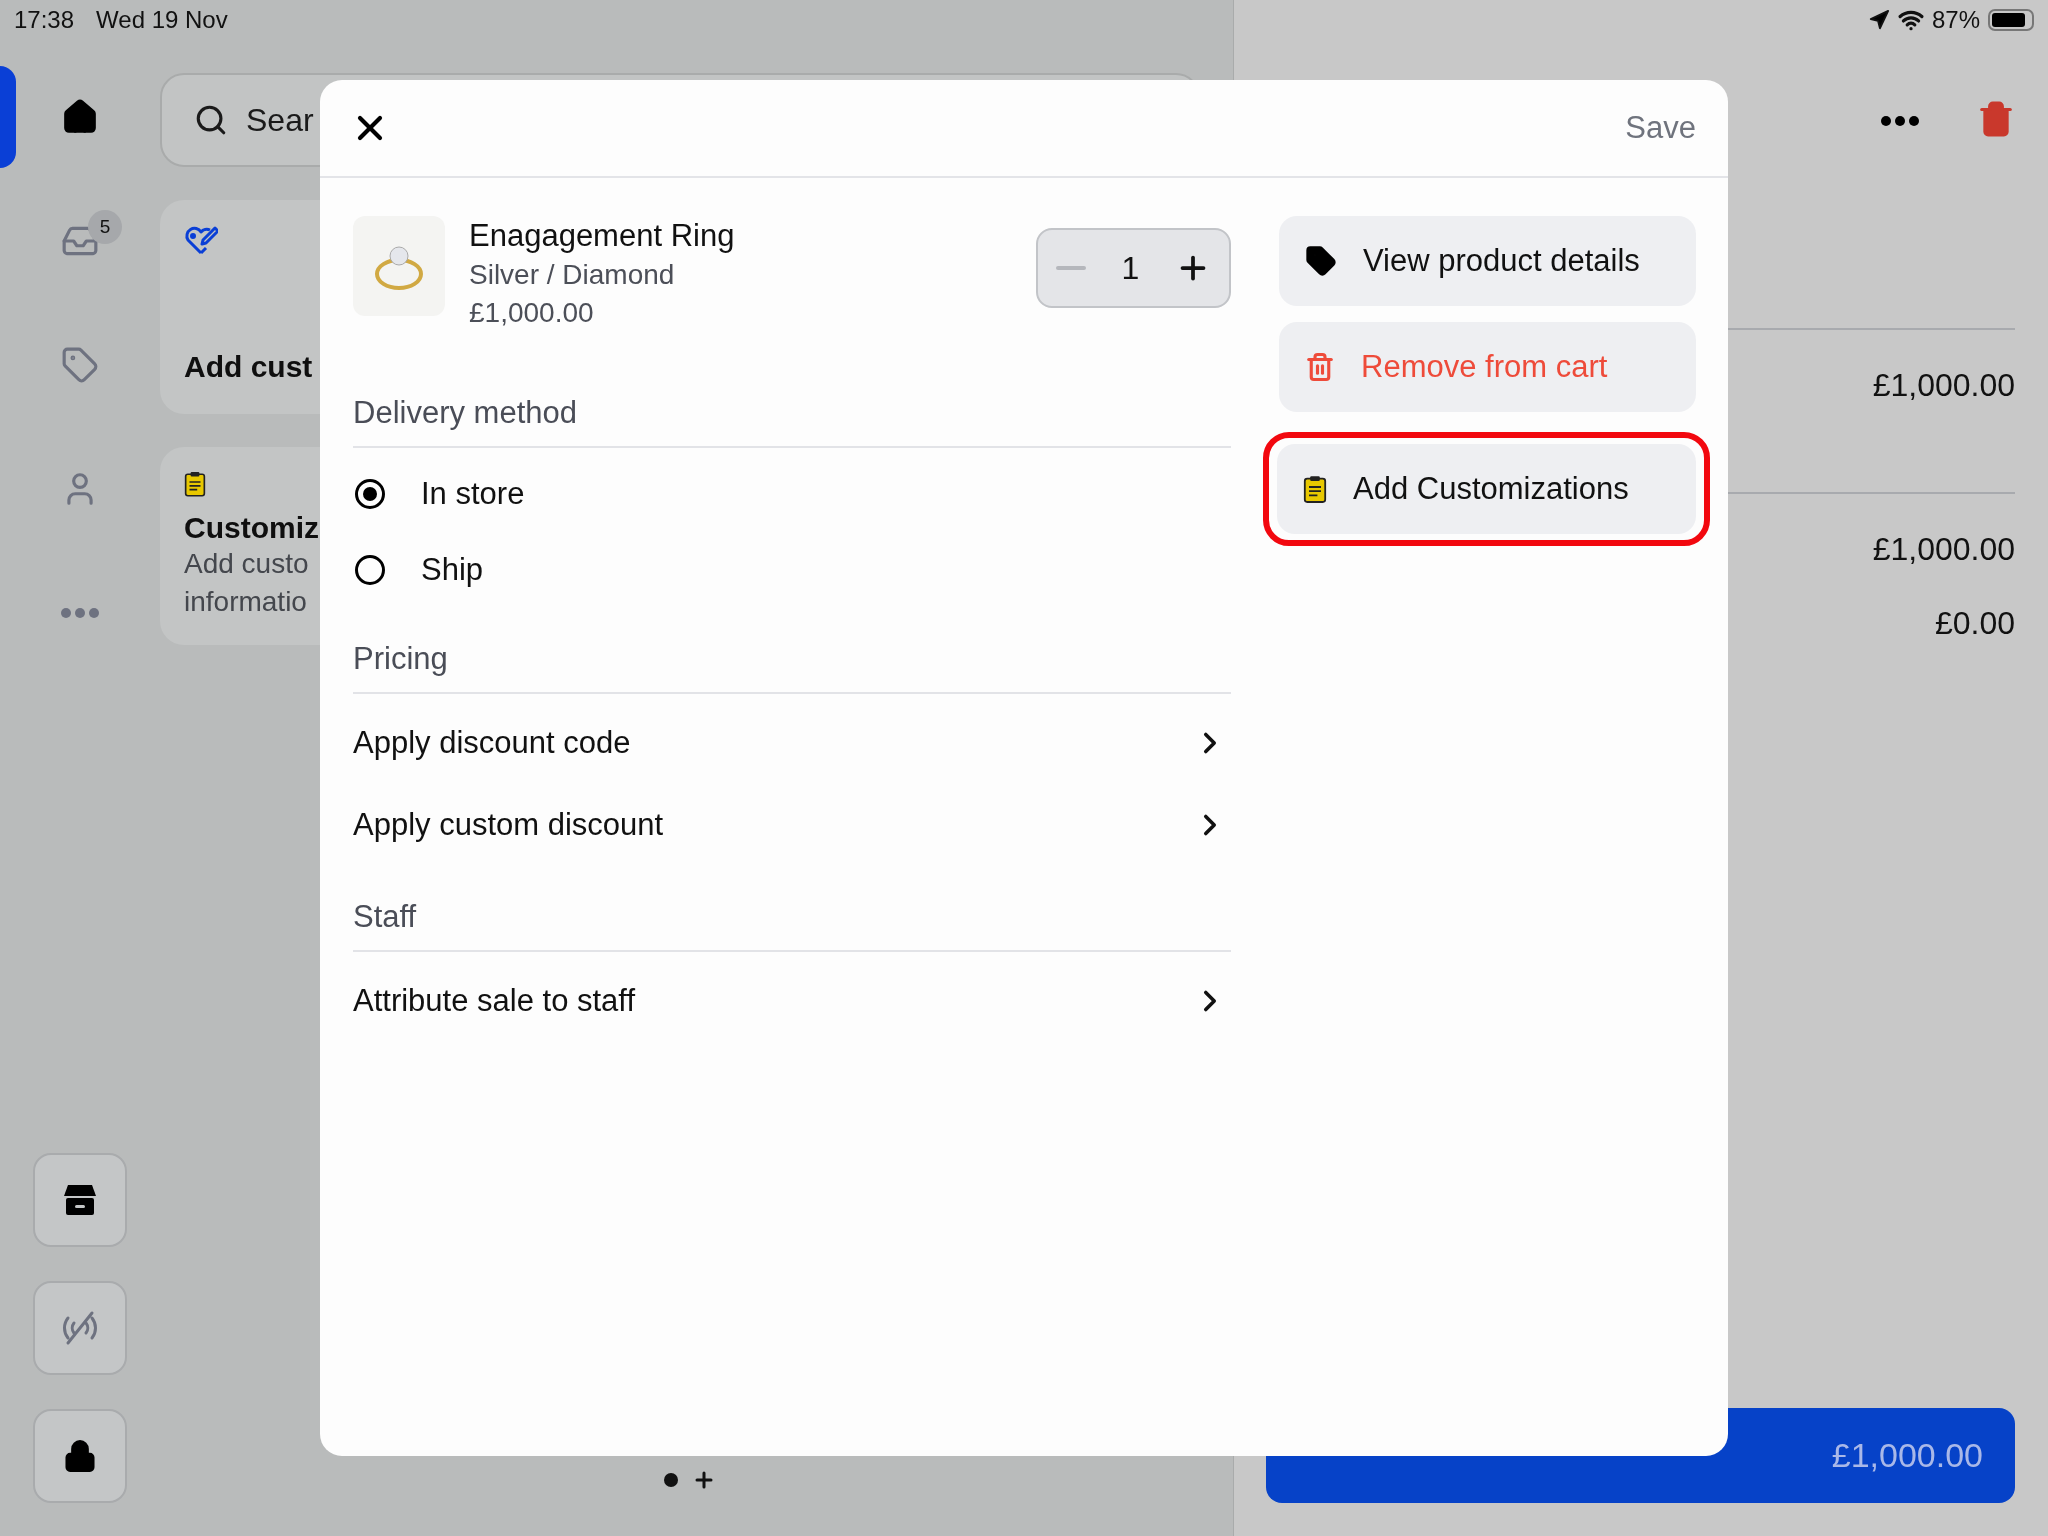 Image resolution: width=2048 pixels, height=1536 pixels. Describe the element at coordinates (246, 564) in the screenshot. I see `card-description: Add custo` at that location.